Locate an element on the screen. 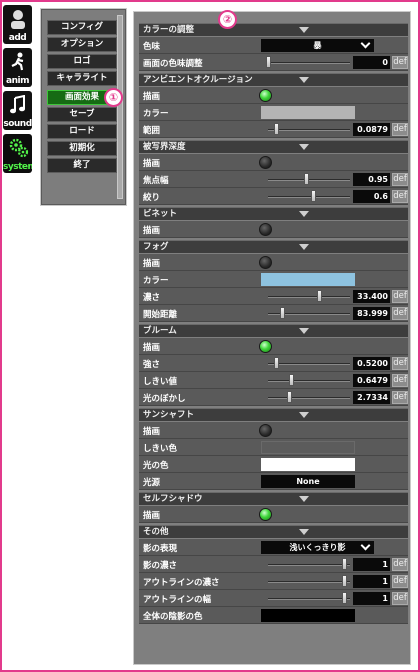 The height and width of the screenshot is (672, 420). system-button: system is located at coordinates (17, 153).